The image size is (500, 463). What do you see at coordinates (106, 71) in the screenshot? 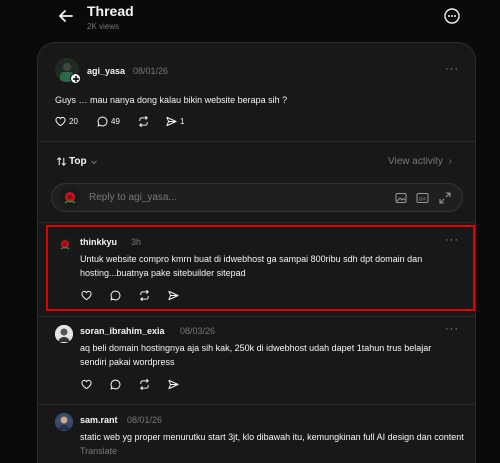
I see `post-username: agi_yasa` at bounding box center [106, 71].